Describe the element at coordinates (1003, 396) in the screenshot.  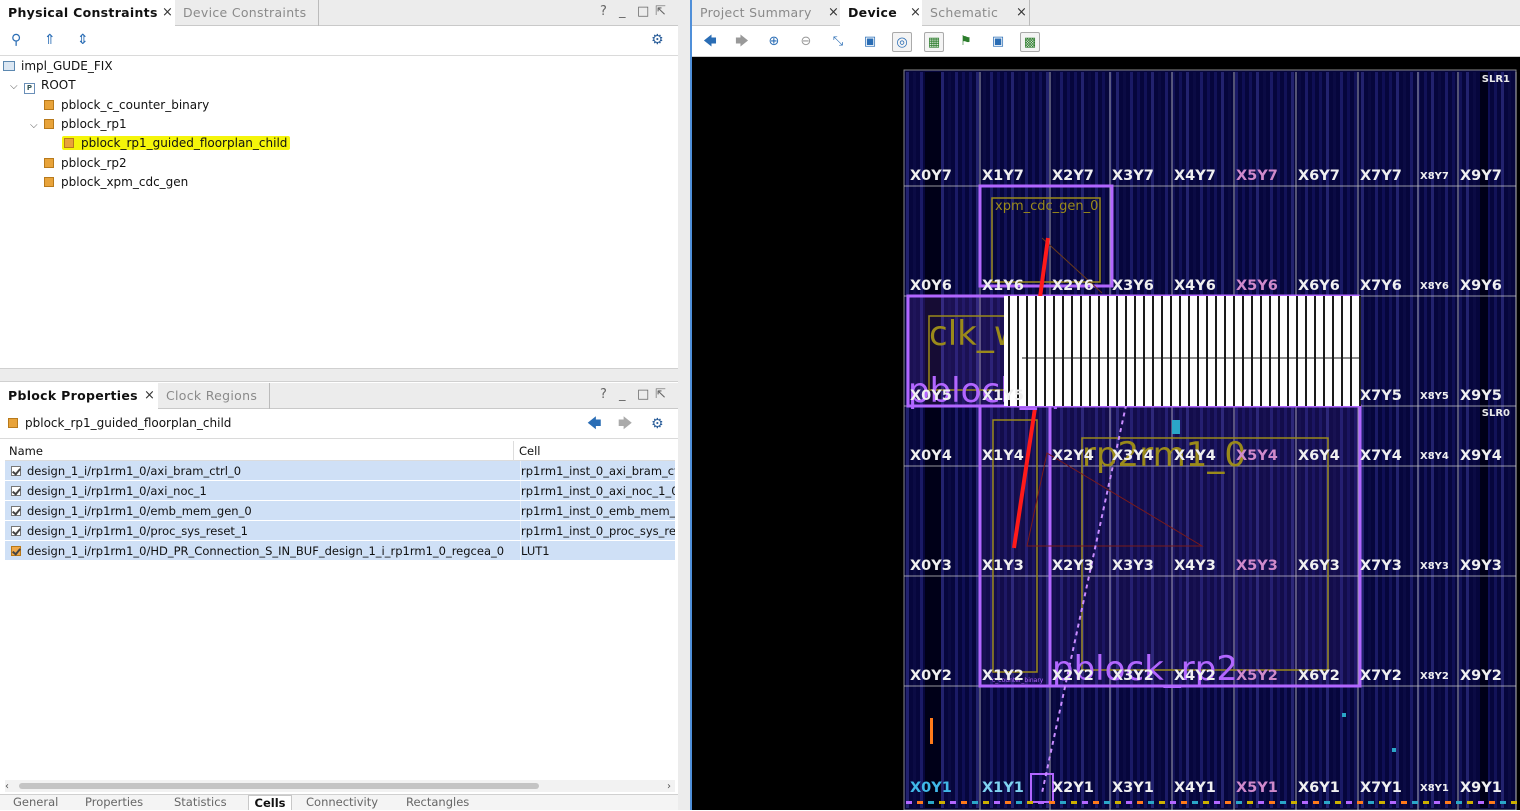
I see `clock-region-label-x1y5: X1Y5` at that location.